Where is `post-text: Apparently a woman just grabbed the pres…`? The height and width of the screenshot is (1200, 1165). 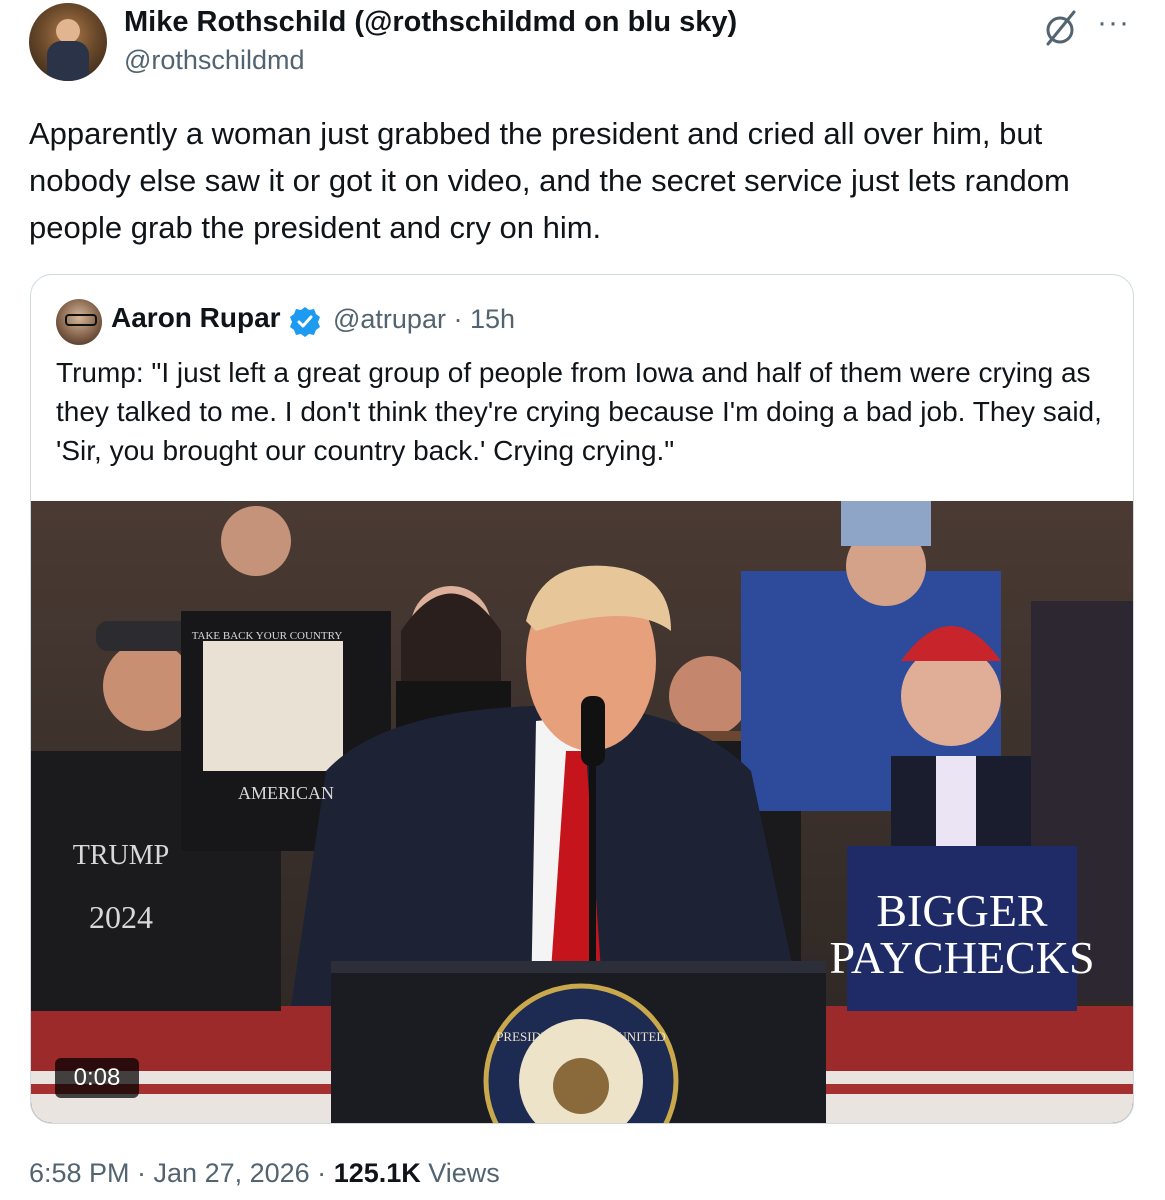
post-text: Apparently a woman just grabbed the pres… is located at coordinates (549, 180).